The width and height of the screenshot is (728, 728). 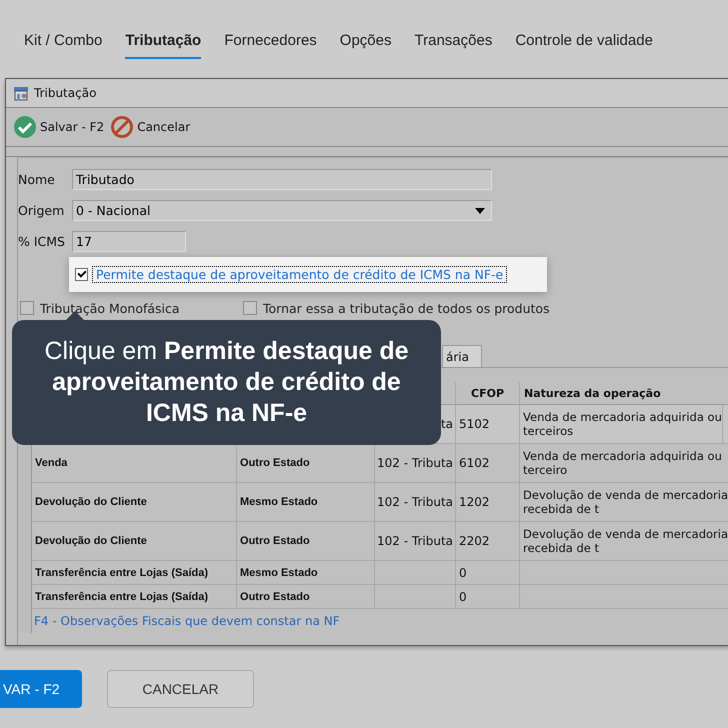 I want to click on field-label: % ICMS, so click(x=42, y=241).